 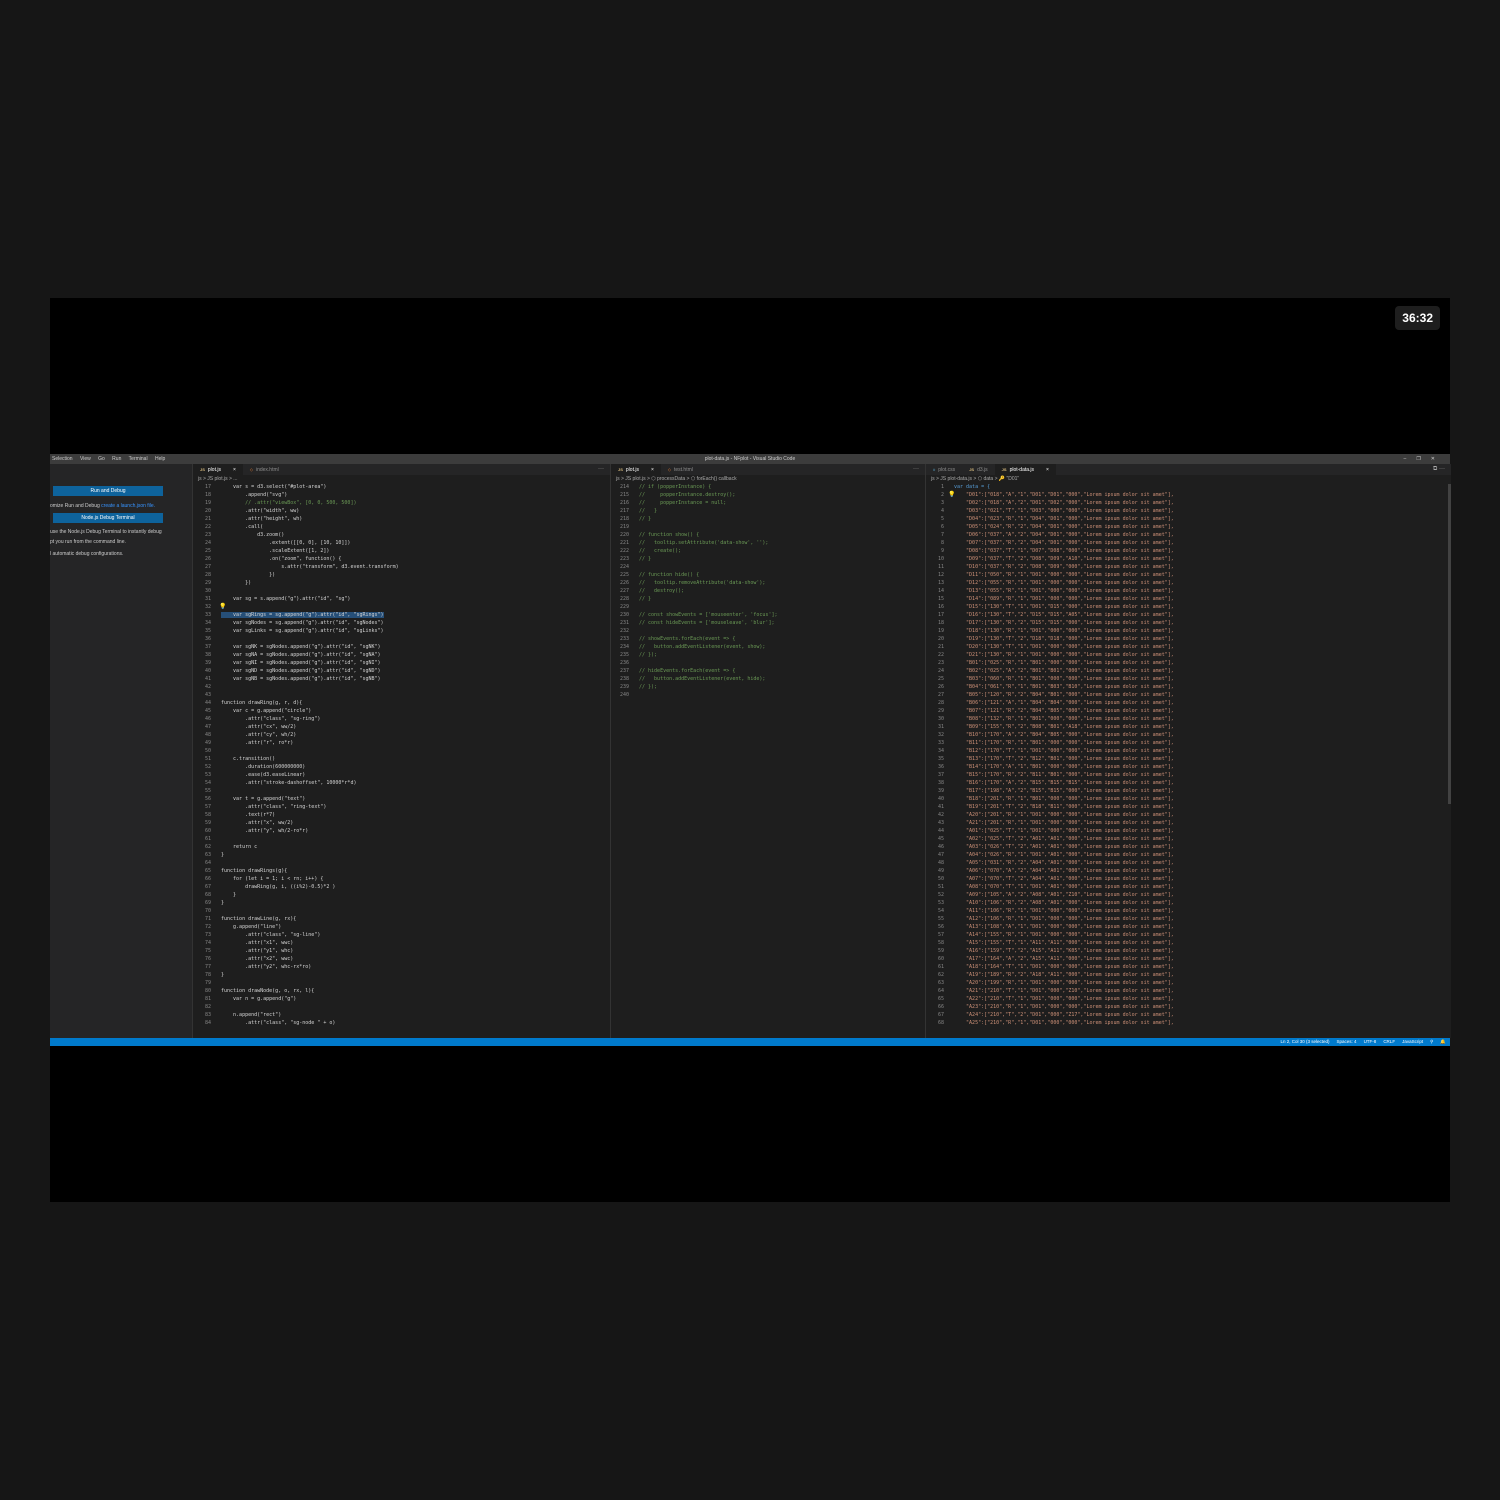 I want to click on node-debug-terminal-button: Node.js Debug Terminal, so click(x=108, y=518).